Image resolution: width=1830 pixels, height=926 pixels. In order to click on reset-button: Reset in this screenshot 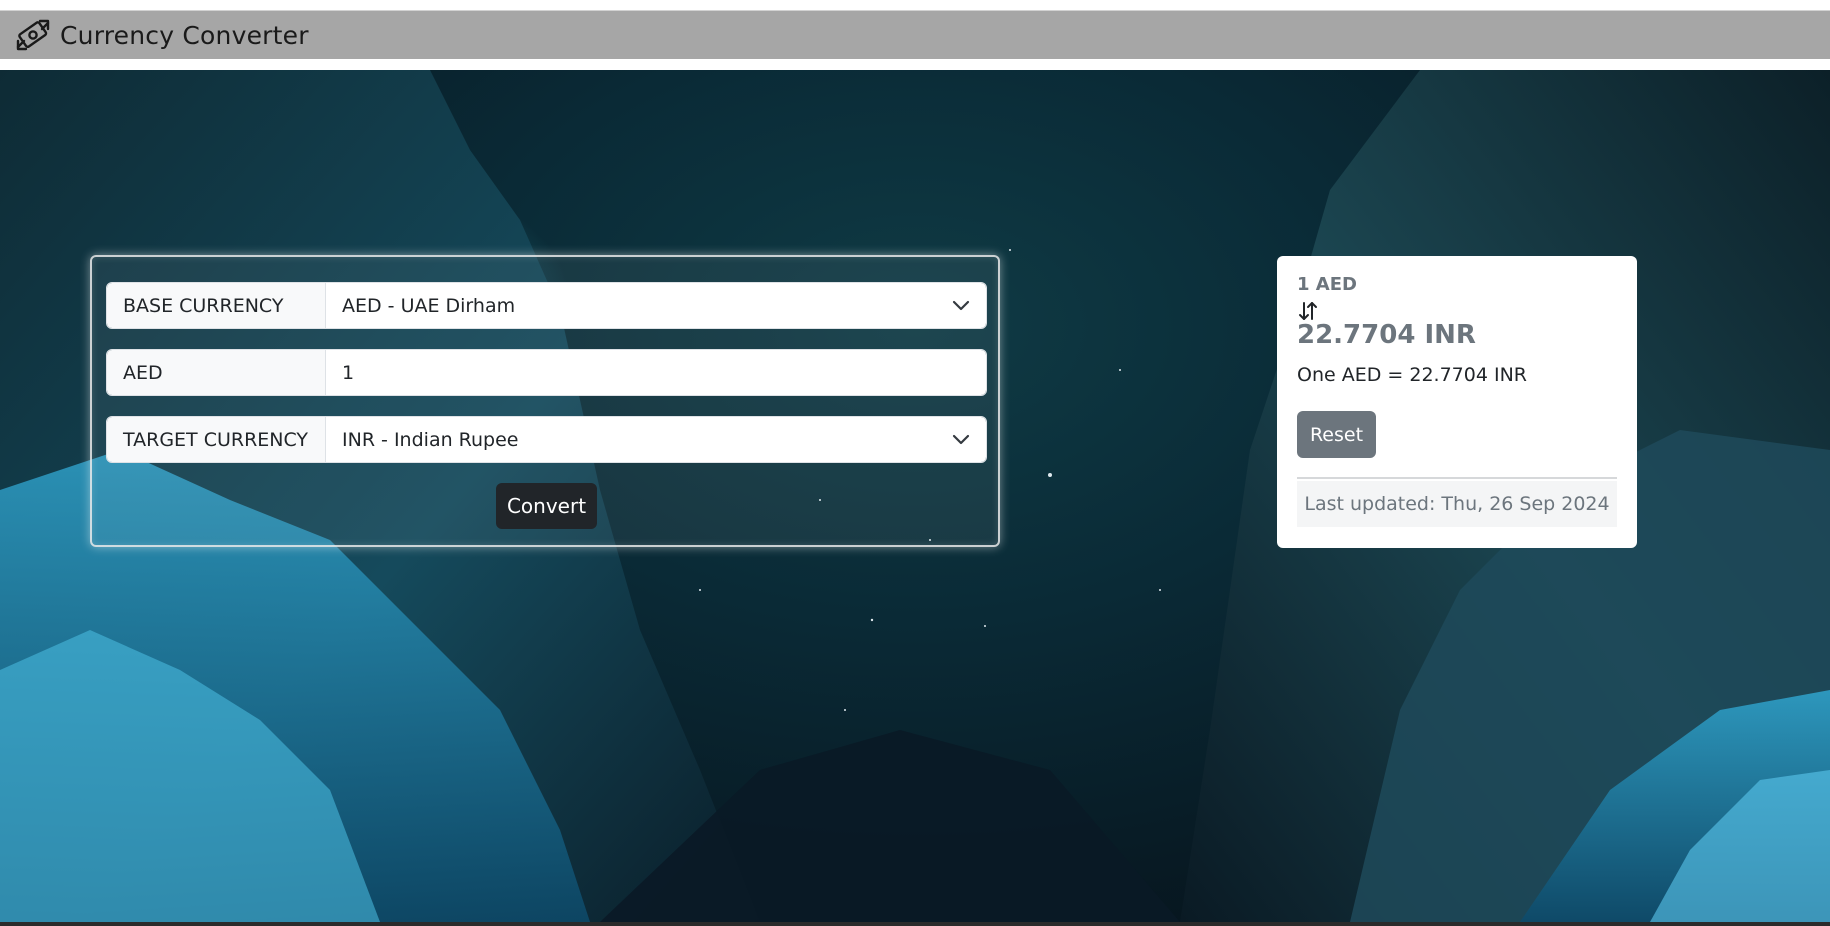, I will do `click(1336, 434)`.